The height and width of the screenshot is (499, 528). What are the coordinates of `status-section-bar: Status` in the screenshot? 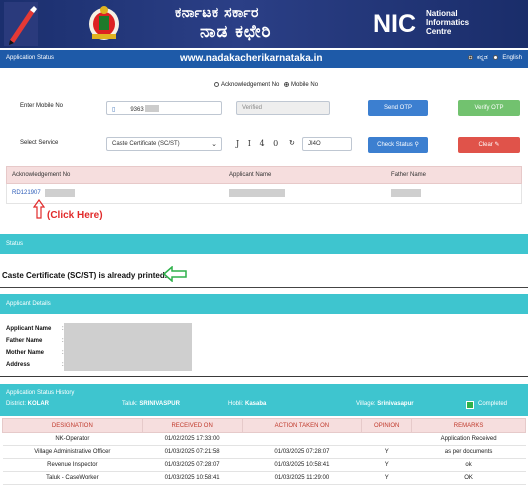 It's located at (264, 244).